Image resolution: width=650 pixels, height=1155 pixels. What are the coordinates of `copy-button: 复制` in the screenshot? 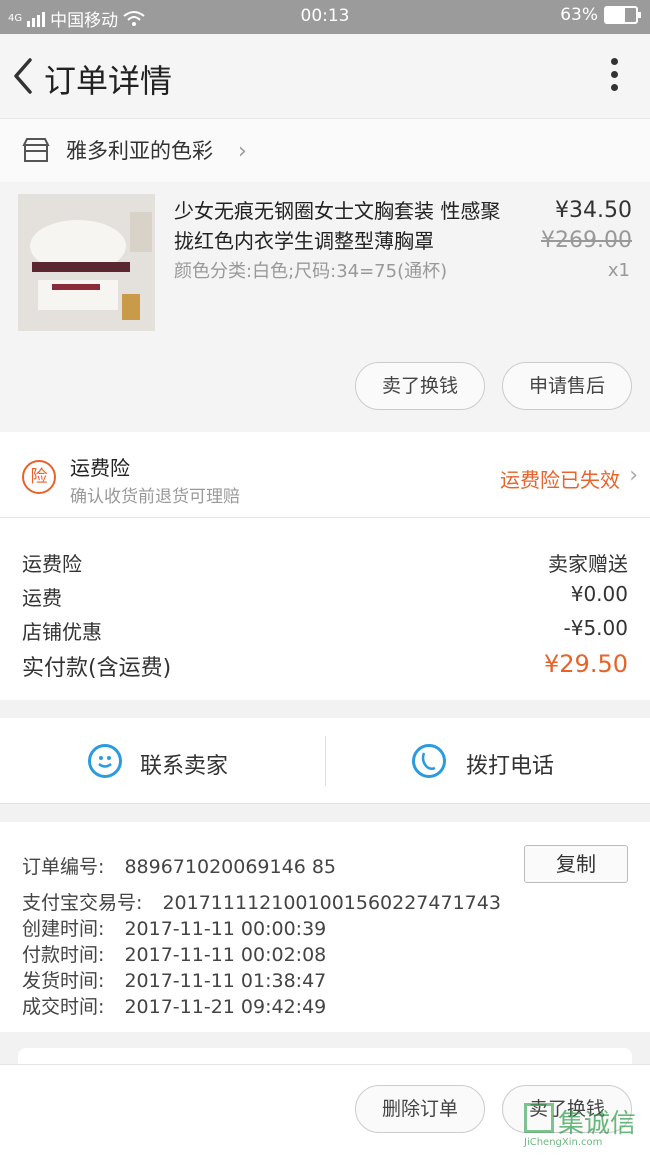 It's located at (576, 864).